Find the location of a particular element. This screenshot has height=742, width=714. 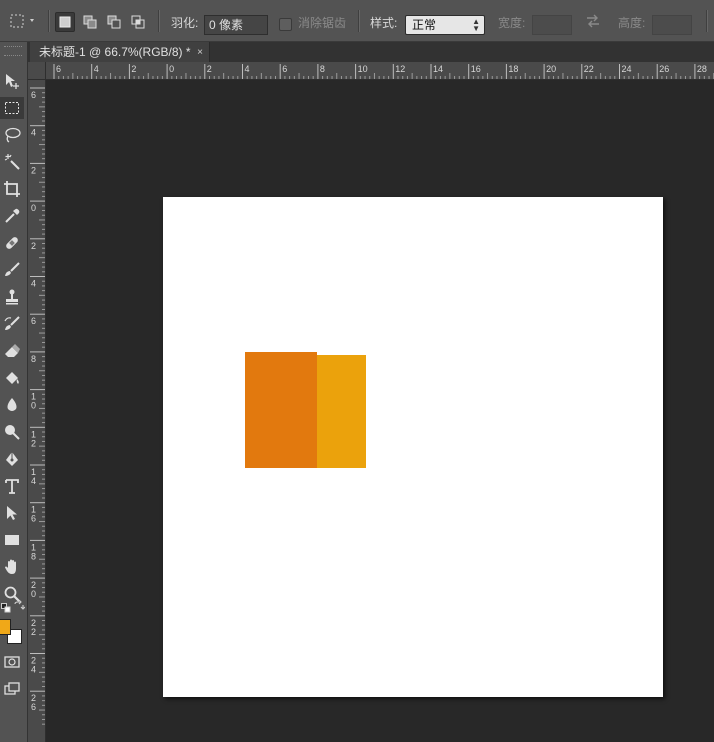

history-brush-icon is located at coordinates (12, 323).